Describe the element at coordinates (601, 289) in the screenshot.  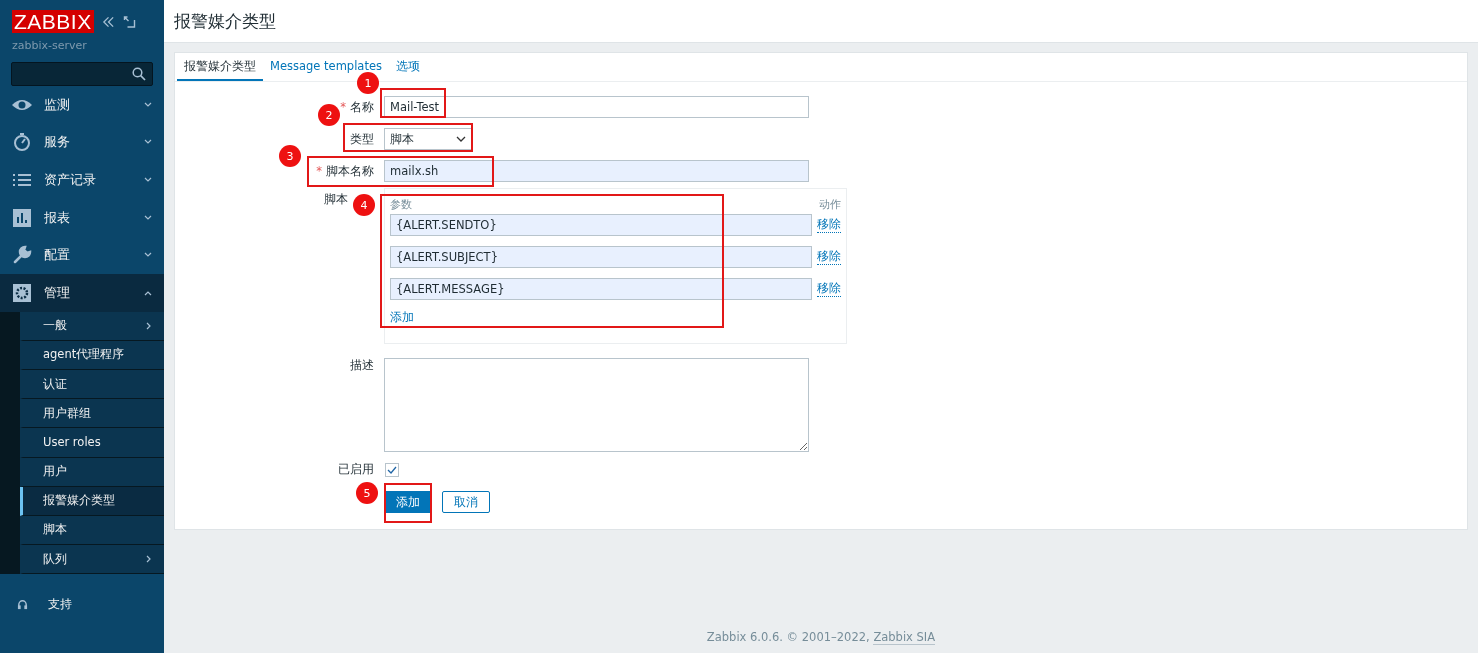
I see `parameter-input: {ALERT.MESSAGE}` at that location.